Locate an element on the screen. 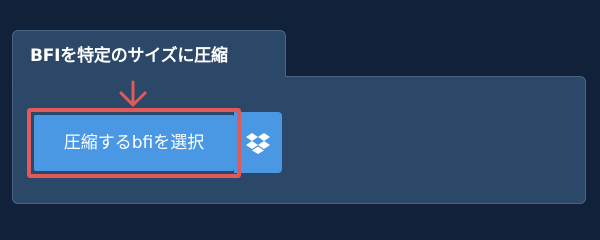  arrow-down-icon is located at coordinates (133, 93).